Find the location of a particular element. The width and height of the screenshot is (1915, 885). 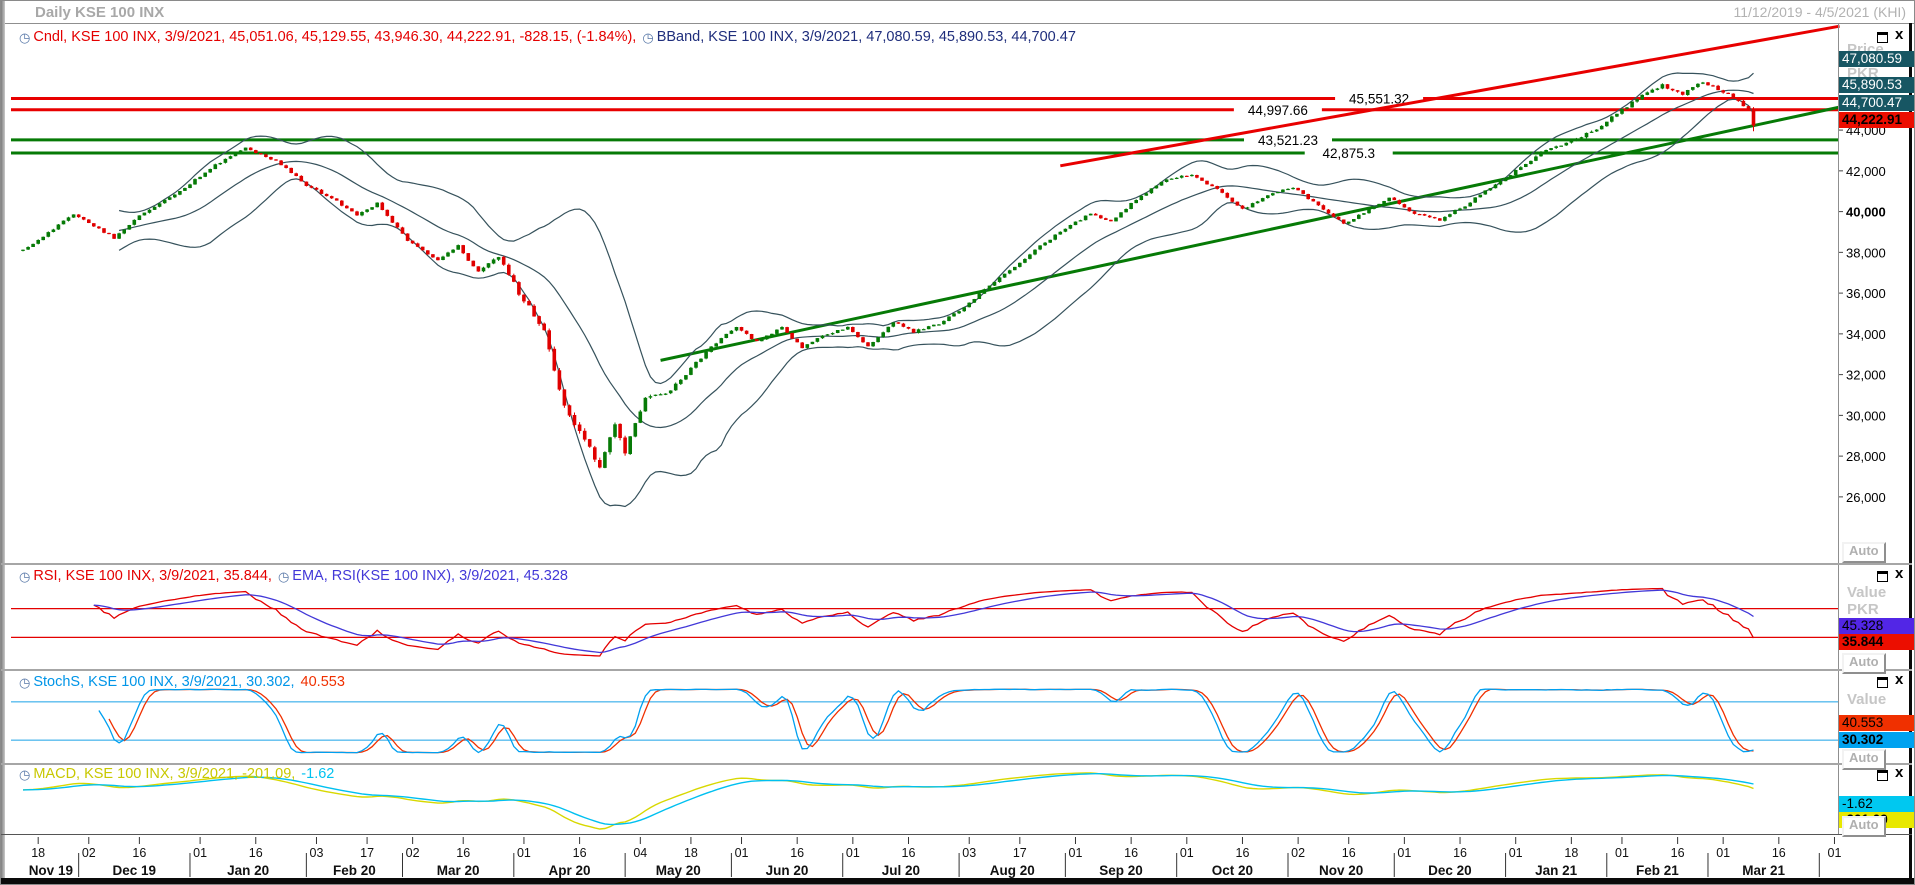

legend-text: StochS, KSE 100 INX, 3/9/2021, 30.302, is located at coordinates (164, 682).